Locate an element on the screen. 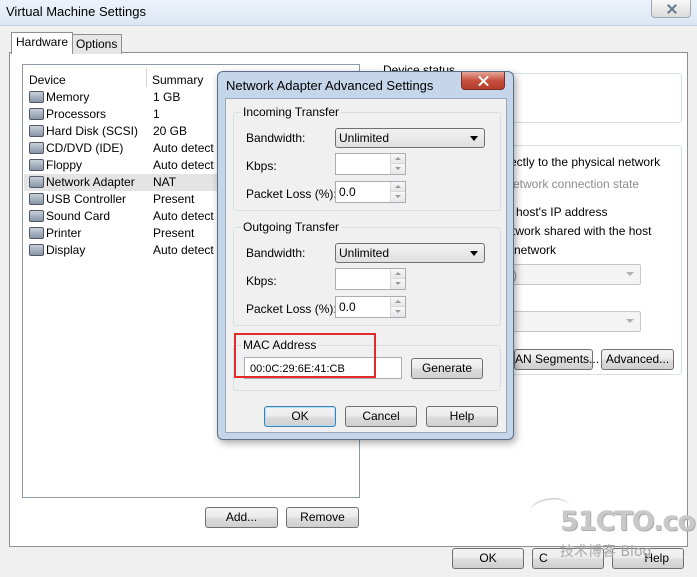 The height and width of the screenshot is (577, 697). watermark-logo: 51CTO.com is located at coordinates (628, 521).